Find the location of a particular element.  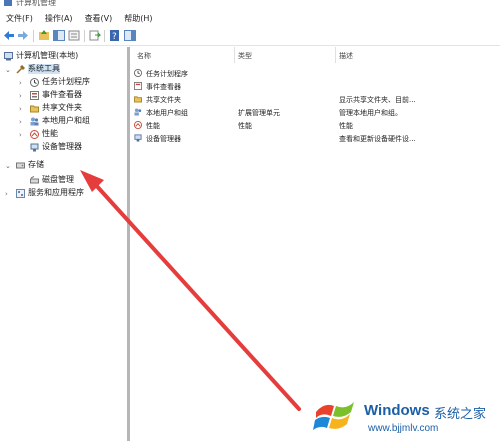

watermark: Windows 系统之家 www.bjjmlv.com is located at coordinates (401, 412).